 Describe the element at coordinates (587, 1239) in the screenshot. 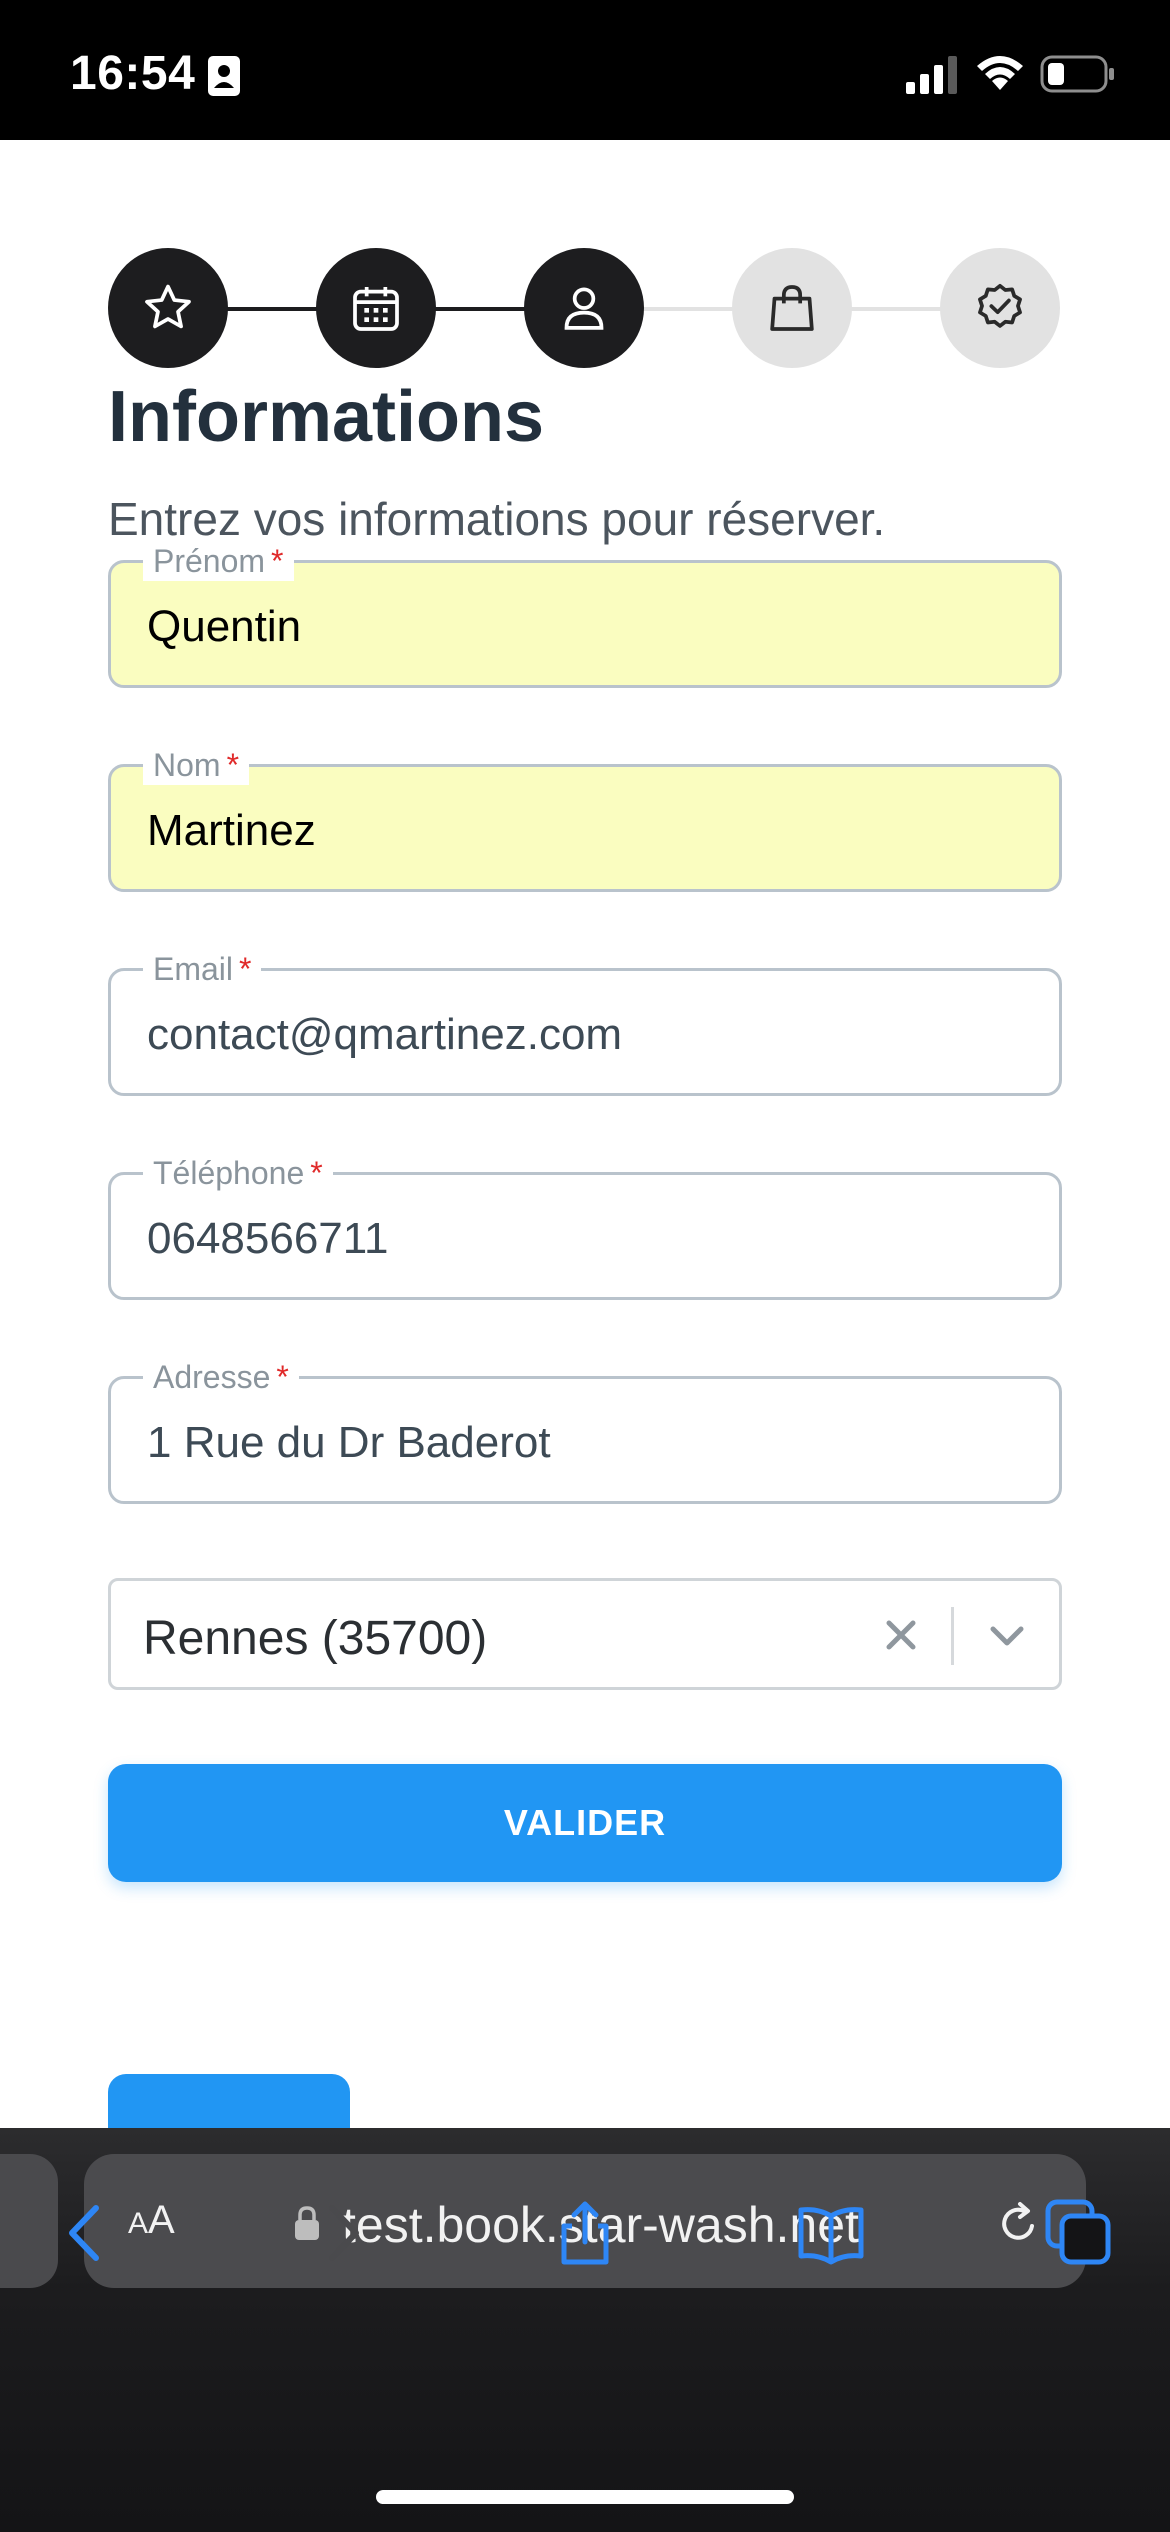

I see `phone-input` at that location.